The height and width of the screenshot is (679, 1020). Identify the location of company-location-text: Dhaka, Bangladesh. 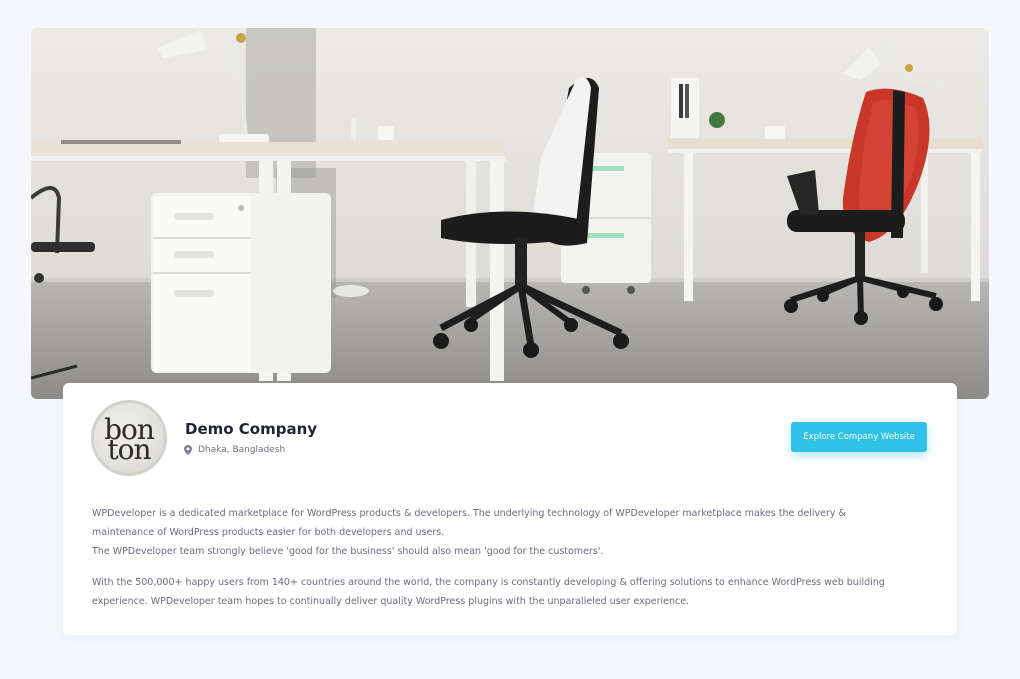
(242, 450).